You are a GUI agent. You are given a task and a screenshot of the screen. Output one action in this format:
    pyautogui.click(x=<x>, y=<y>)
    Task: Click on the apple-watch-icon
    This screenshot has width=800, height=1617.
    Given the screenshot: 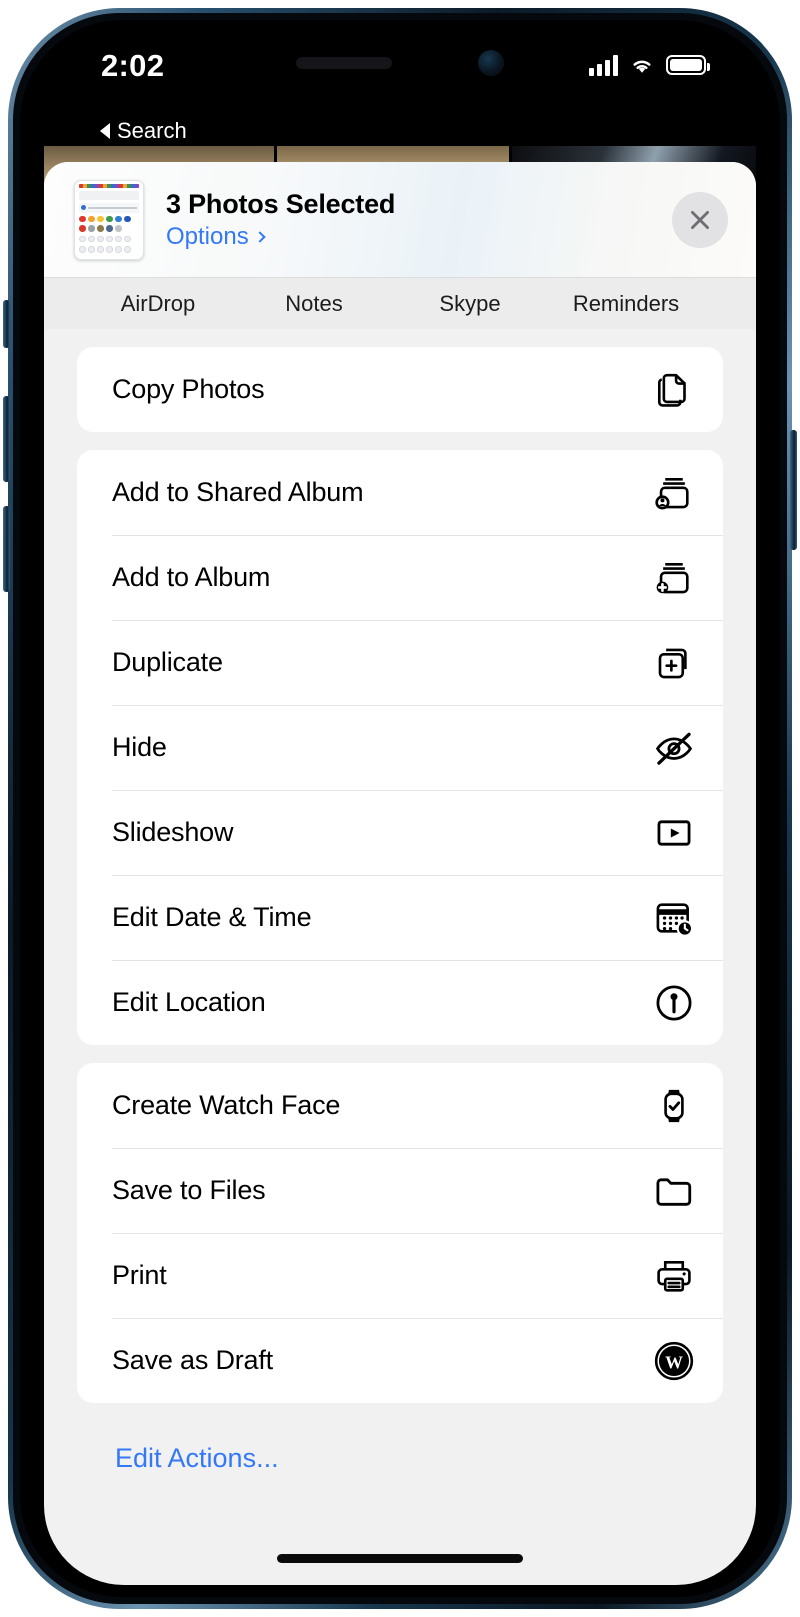 What is the action you would take?
    pyautogui.click(x=674, y=1106)
    